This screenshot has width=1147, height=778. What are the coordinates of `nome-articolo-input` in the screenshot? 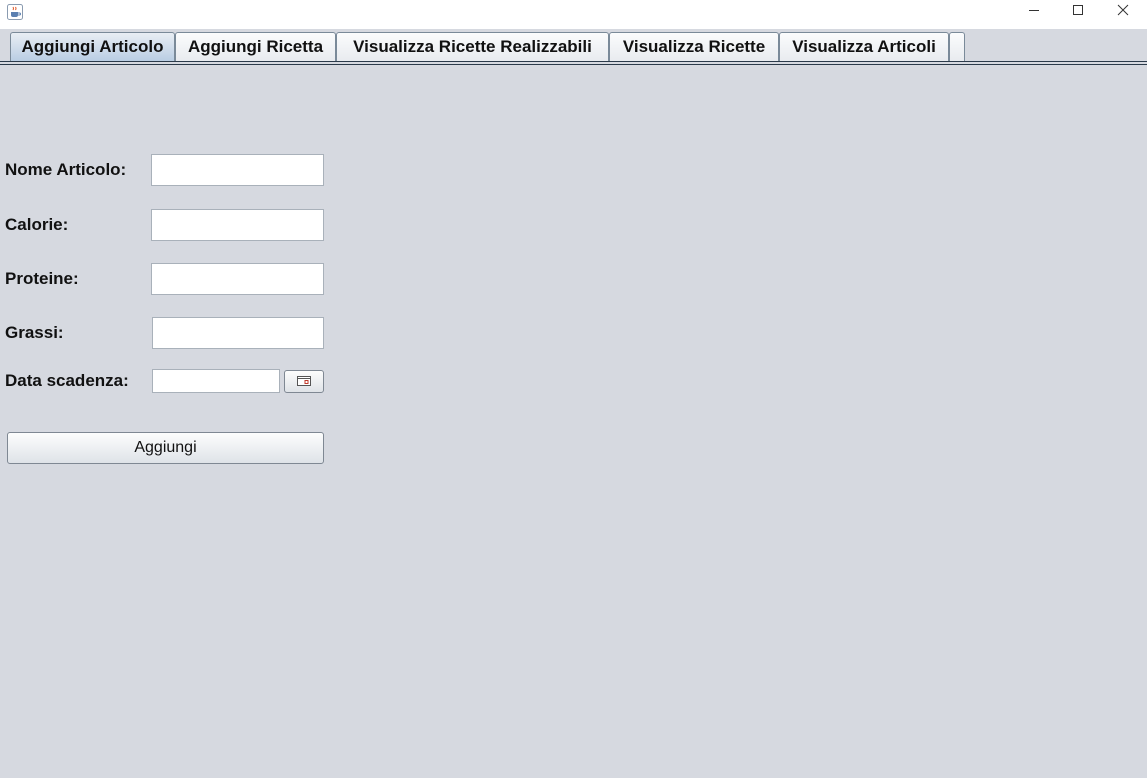 It's located at (237, 170).